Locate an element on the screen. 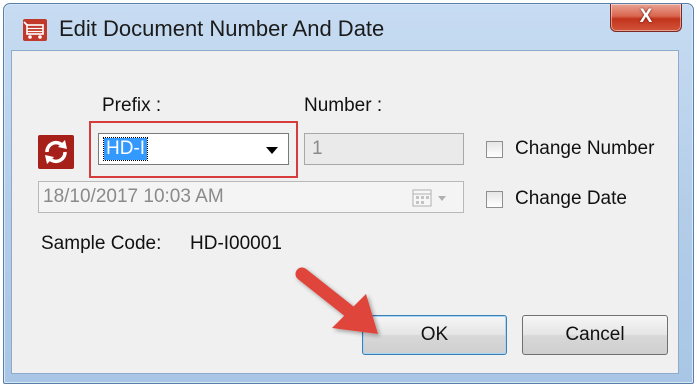 This screenshot has width=697, height=385. refresh-icon is located at coordinates (56, 152).